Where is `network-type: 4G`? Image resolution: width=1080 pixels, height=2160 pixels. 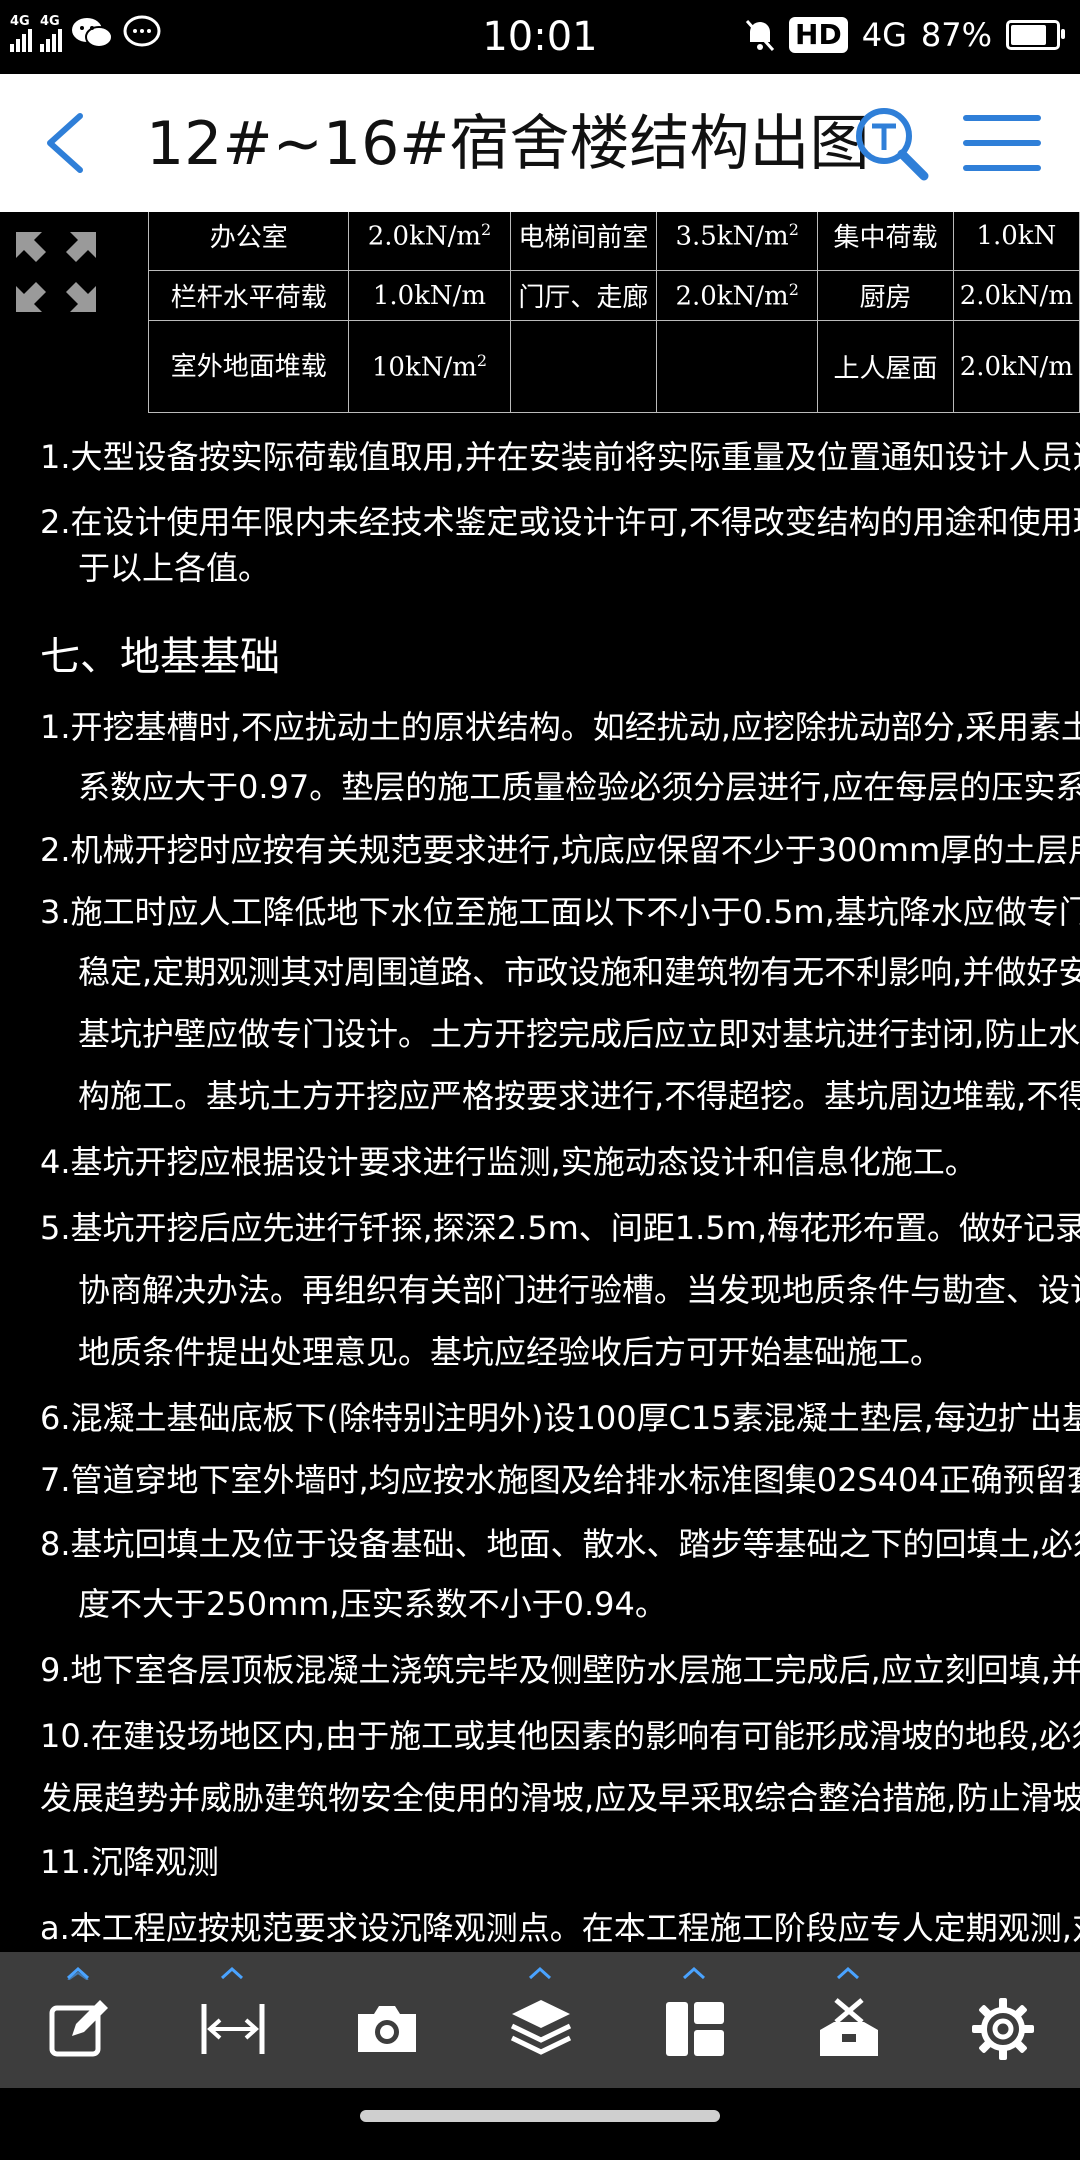
network-type: 4G is located at coordinates (884, 35).